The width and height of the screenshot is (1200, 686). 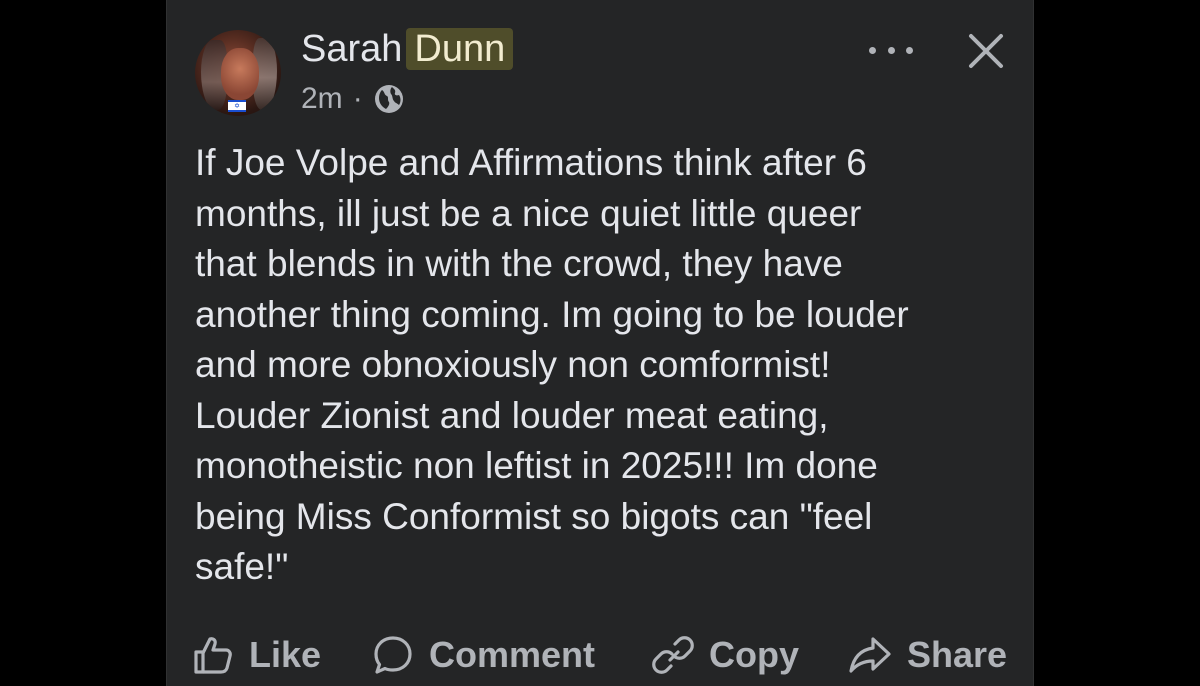 I want to click on author-name: Sarah Dunn, so click(x=407, y=49).